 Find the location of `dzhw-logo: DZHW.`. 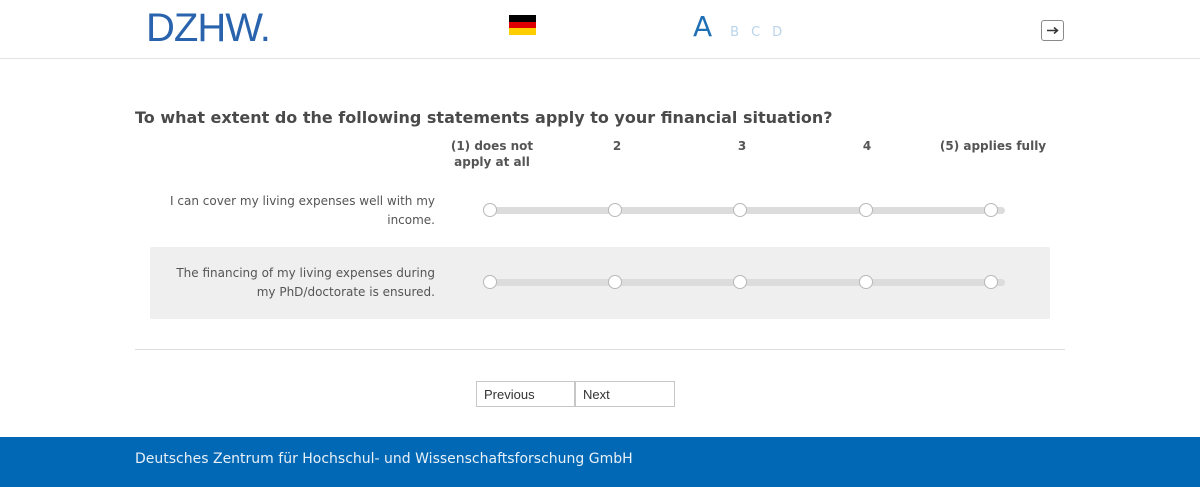

dzhw-logo: DZHW. is located at coordinates (208, 28).